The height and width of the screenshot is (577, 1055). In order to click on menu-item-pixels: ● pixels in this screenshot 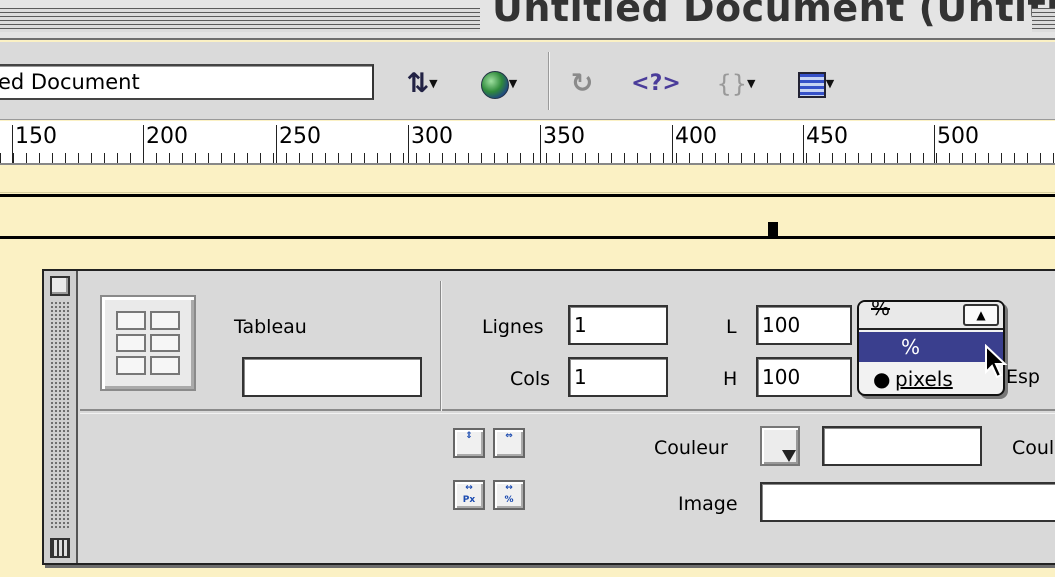, I will do `click(931, 379)`.